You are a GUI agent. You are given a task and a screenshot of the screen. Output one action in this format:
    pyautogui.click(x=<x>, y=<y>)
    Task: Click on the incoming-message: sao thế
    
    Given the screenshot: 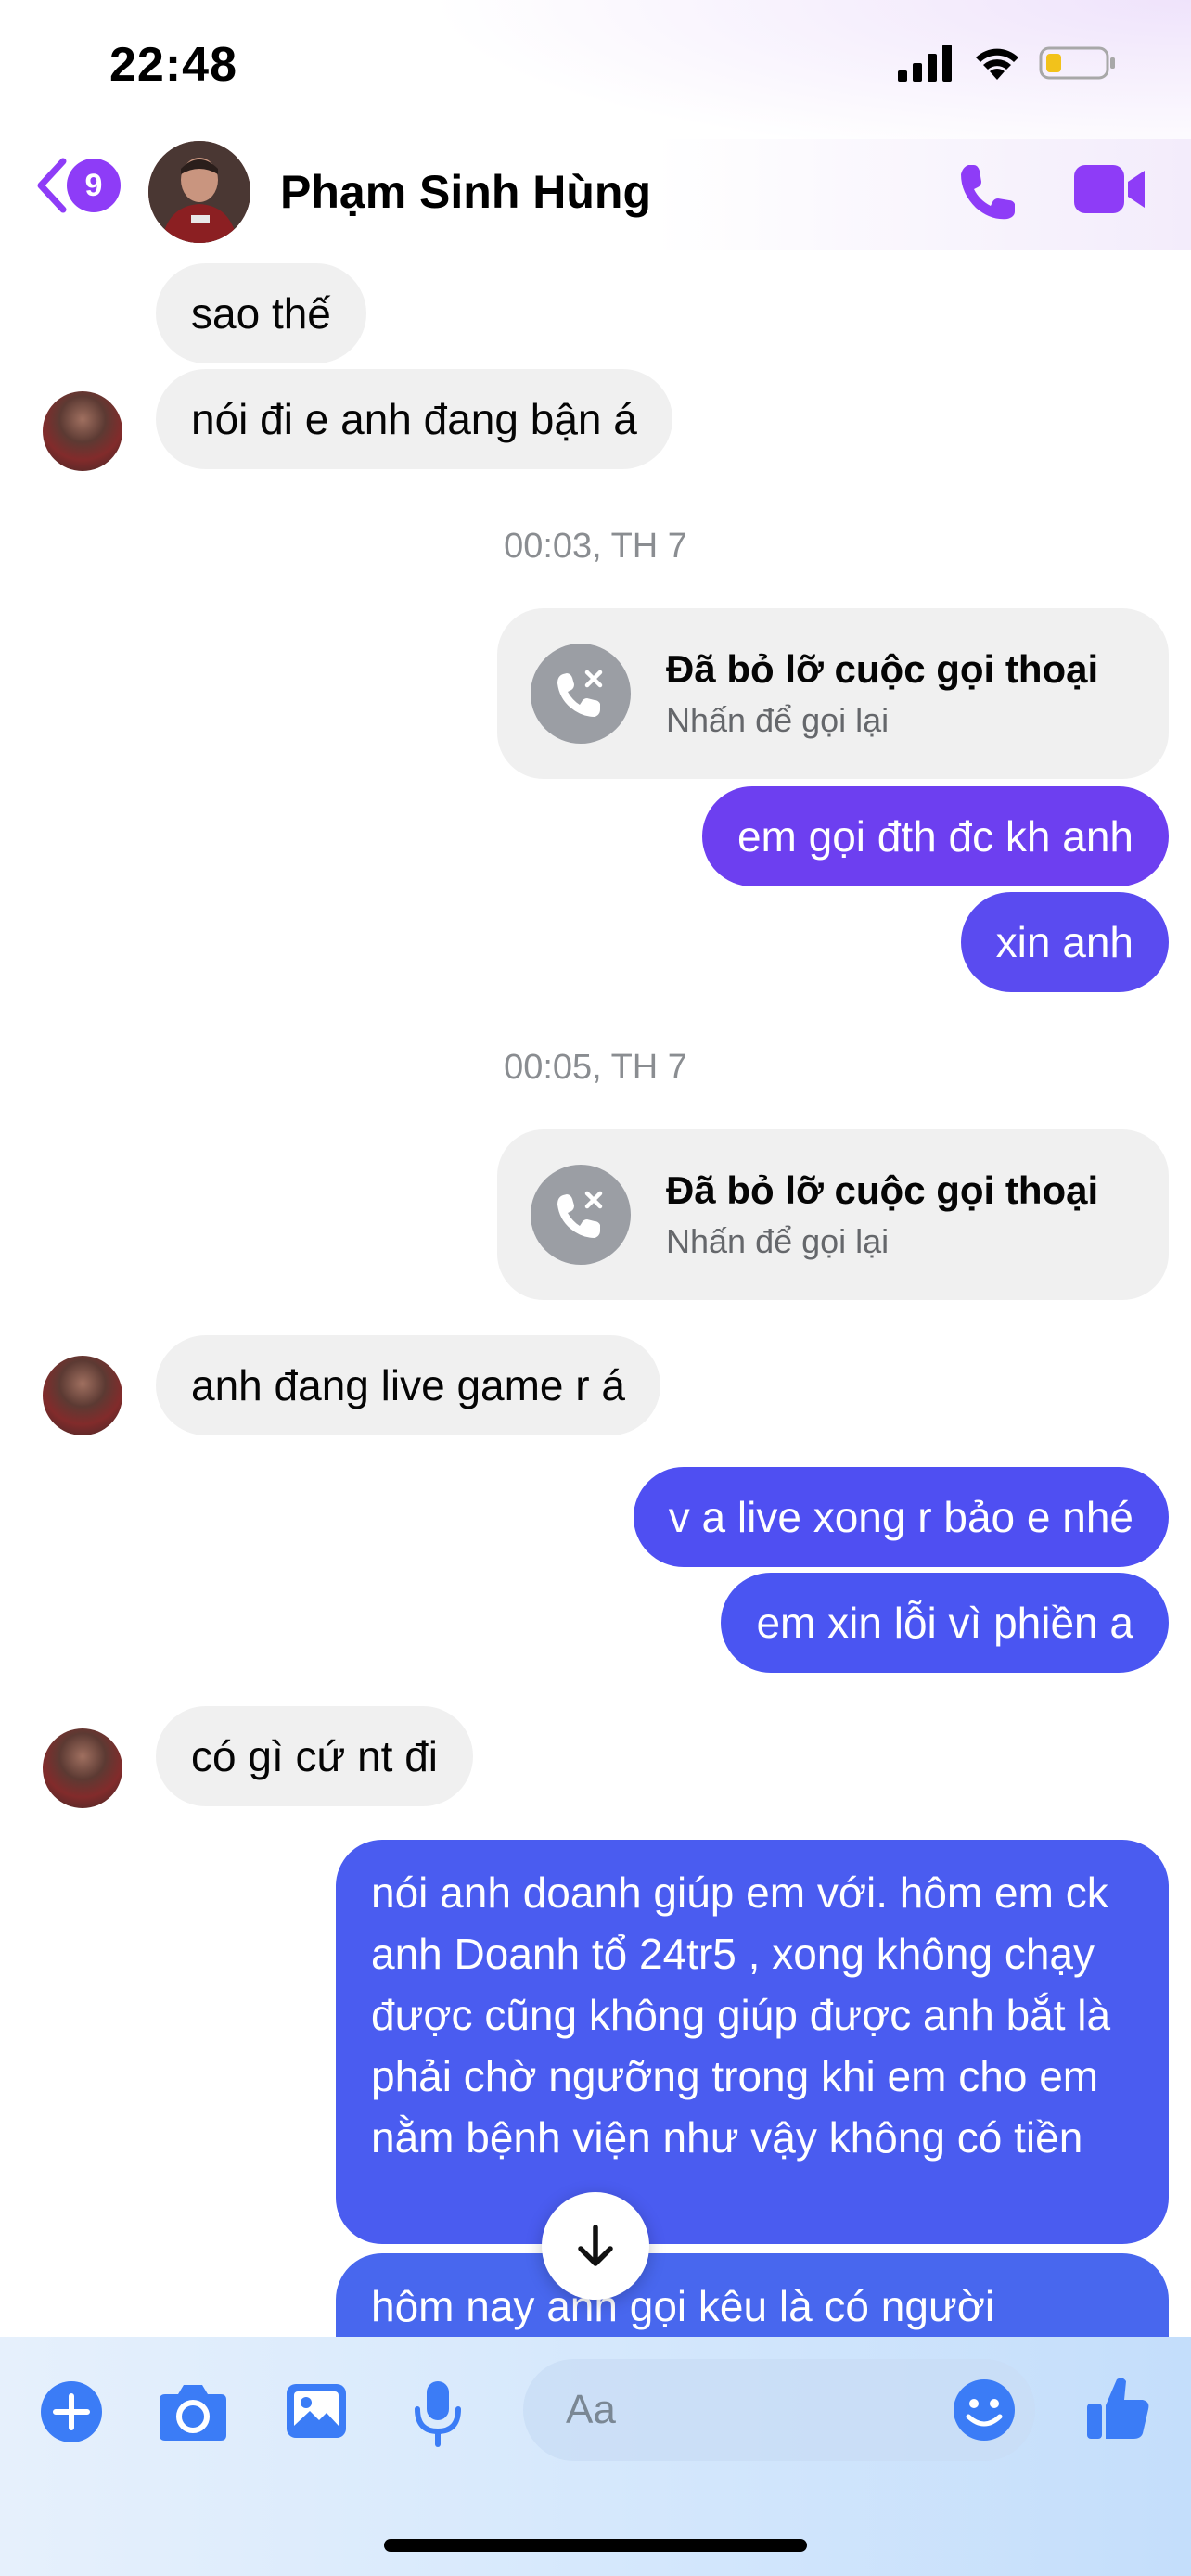 What is the action you would take?
    pyautogui.click(x=261, y=313)
    